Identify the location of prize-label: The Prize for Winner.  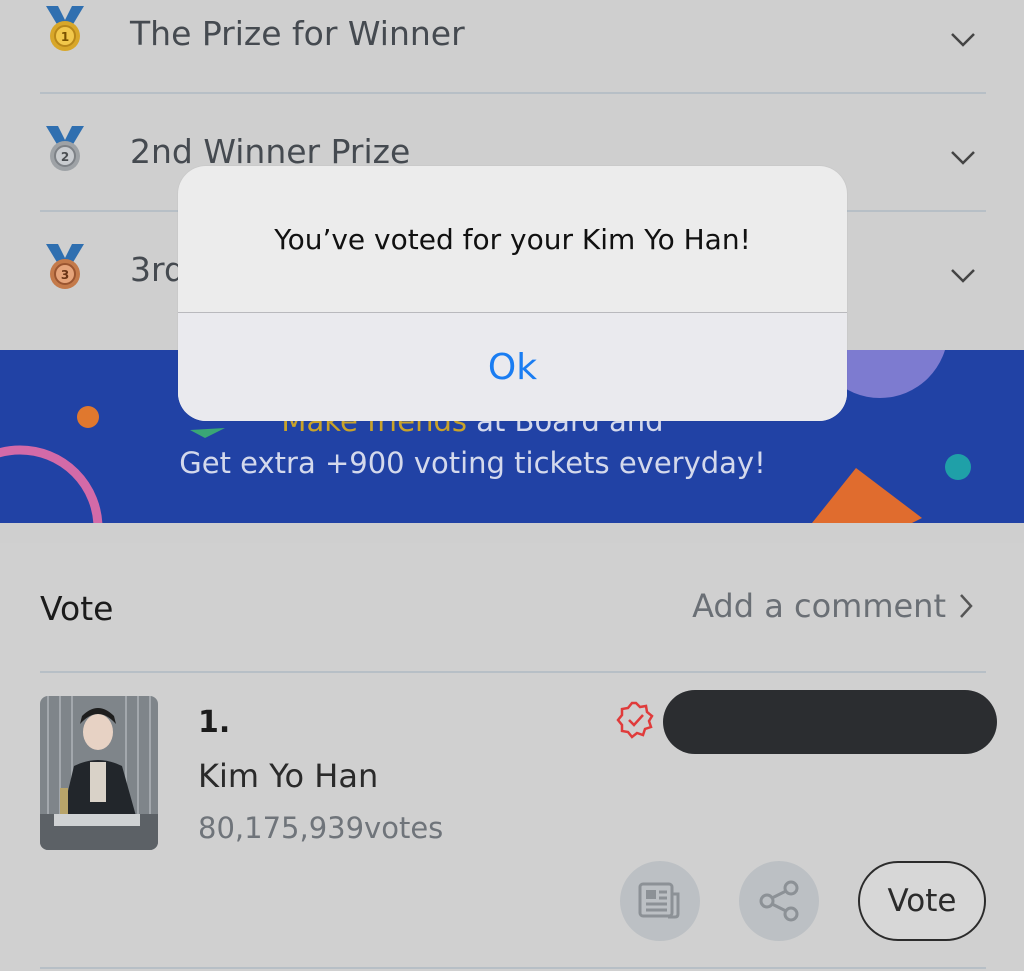
(297, 33).